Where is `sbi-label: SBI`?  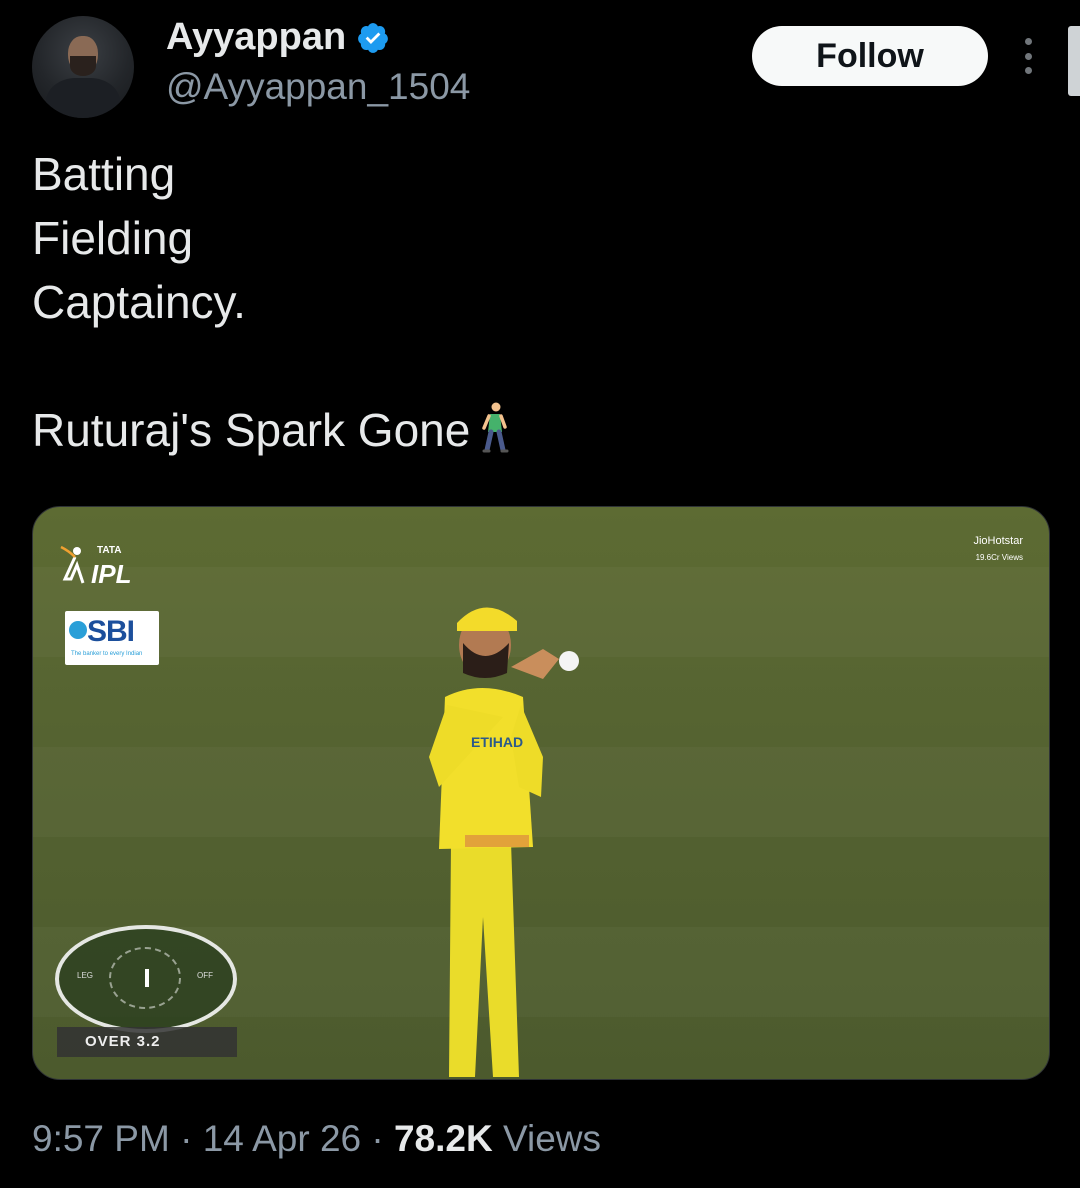
sbi-label: SBI is located at coordinates (111, 631).